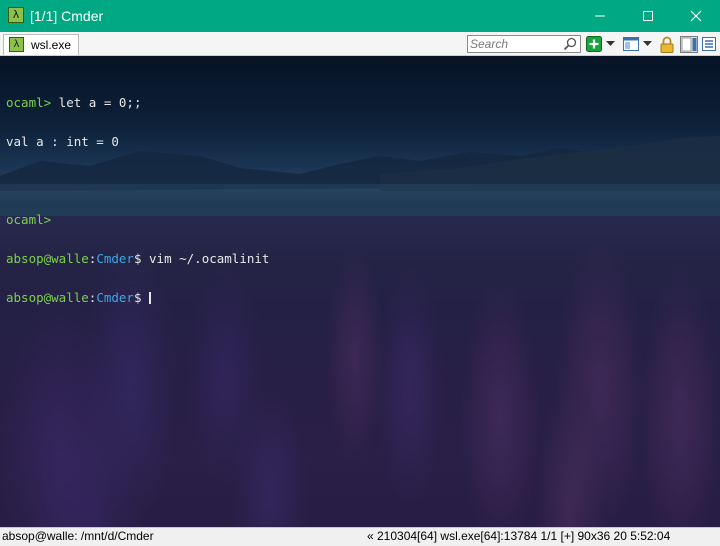  I want to click on close-button, so click(696, 16).